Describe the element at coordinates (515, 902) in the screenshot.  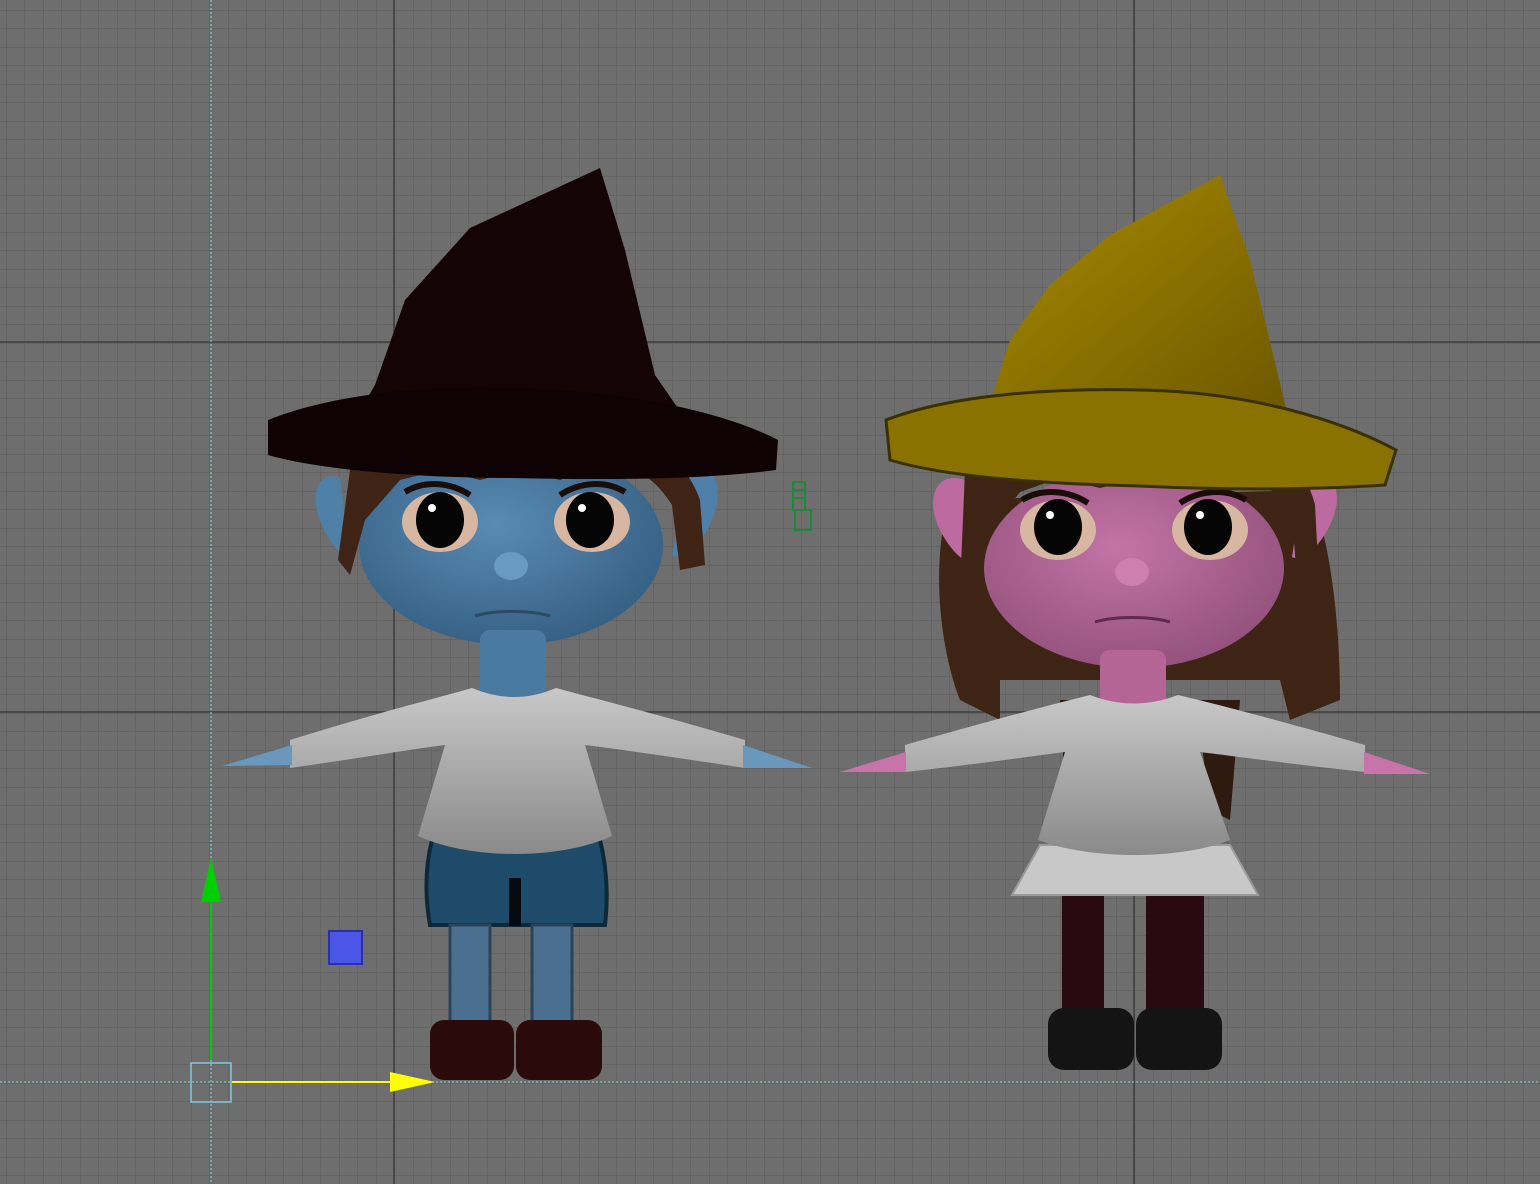
I see `boy-shorts-gap` at that location.